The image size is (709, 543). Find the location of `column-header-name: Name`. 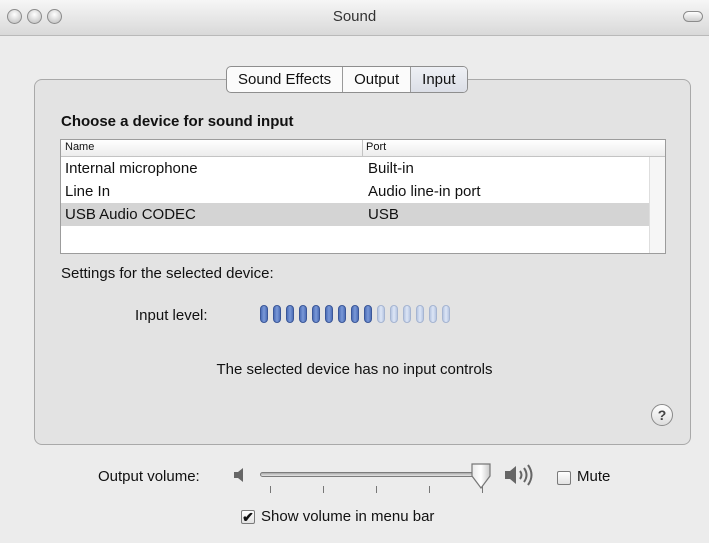

column-header-name: Name is located at coordinates (79, 147).